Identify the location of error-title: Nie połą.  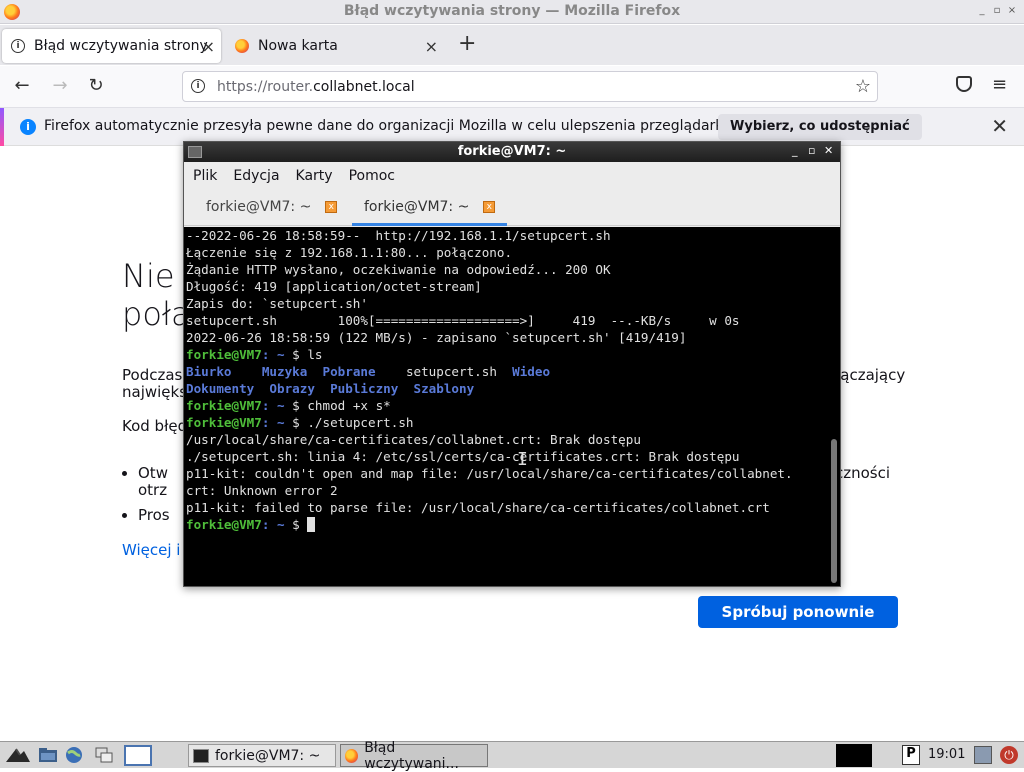
(156, 295).